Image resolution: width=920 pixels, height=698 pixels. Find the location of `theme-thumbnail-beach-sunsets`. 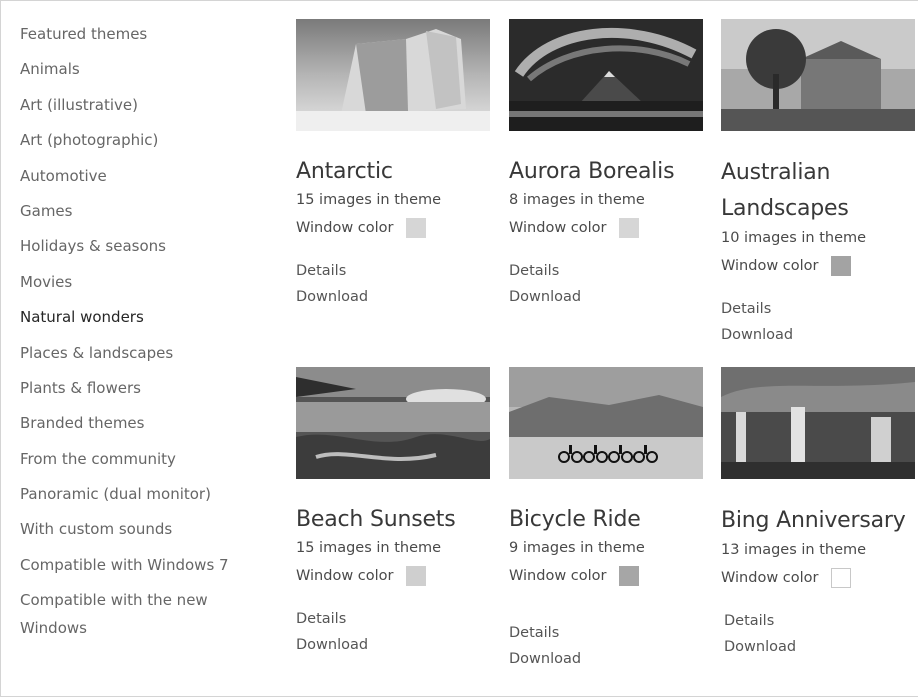

theme-thumbnail-beach-sunsets is located at coordinates (393, 423).